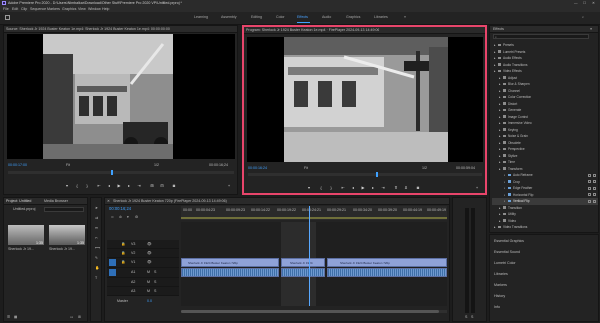 The width and height of the screenshot is (600, 323). What do you see at coordinates (477, 187) in the screenshot?
I see `program-add-button-icon: +` at bounding box center [477, 187].